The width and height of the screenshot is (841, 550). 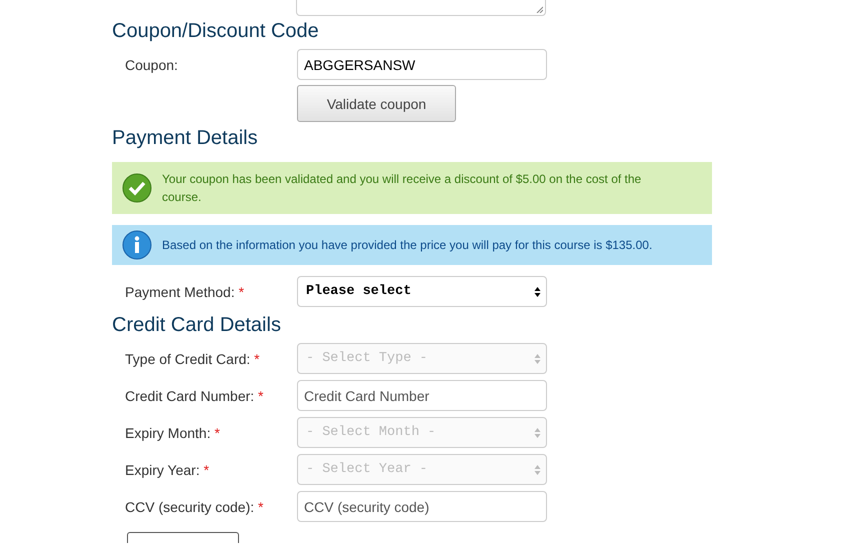 I want to click on validate-button: Validate coupon, so click(x=376, y=103).